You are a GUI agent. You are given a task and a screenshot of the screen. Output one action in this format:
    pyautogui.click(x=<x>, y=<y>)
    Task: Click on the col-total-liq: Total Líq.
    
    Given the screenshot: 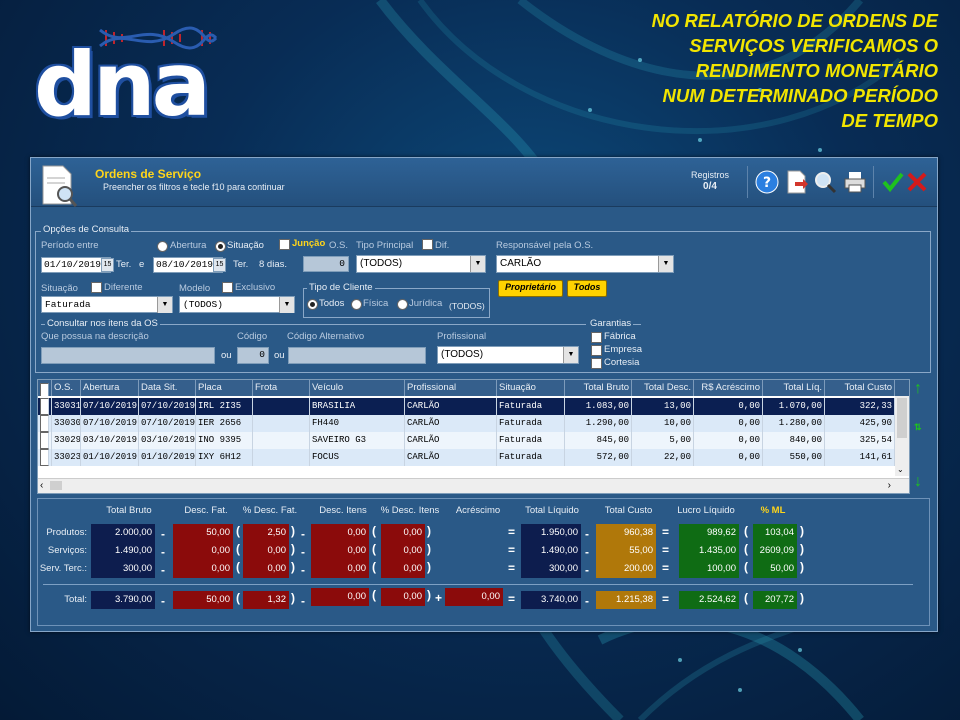 What is the action you would take?
    pyautogui.click(x=794, y=388)
    